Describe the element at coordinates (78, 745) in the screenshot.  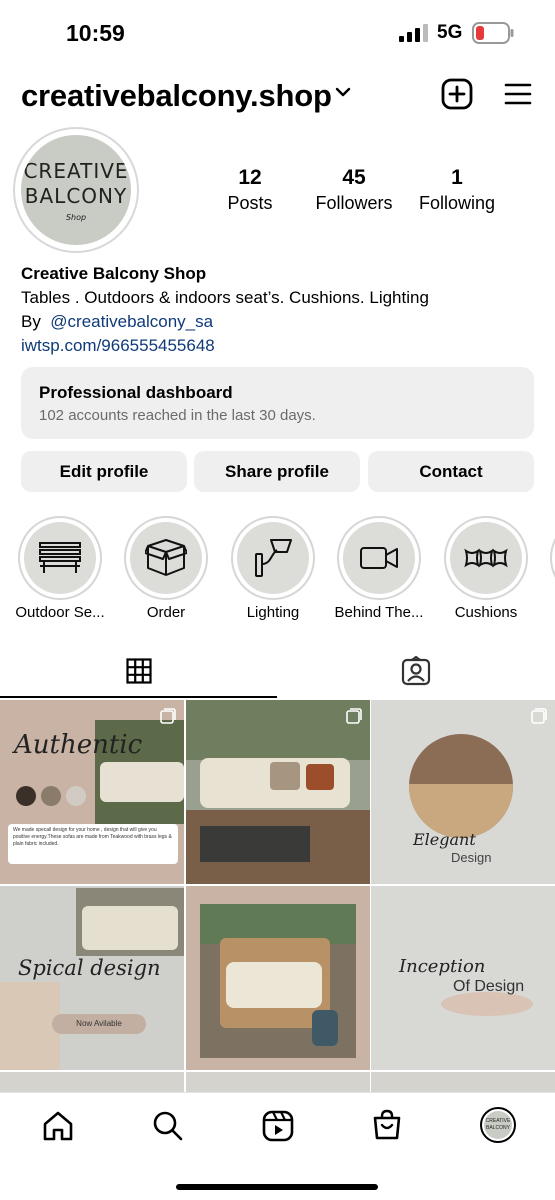
I see `post-authentic-title: Authentic` at that location.